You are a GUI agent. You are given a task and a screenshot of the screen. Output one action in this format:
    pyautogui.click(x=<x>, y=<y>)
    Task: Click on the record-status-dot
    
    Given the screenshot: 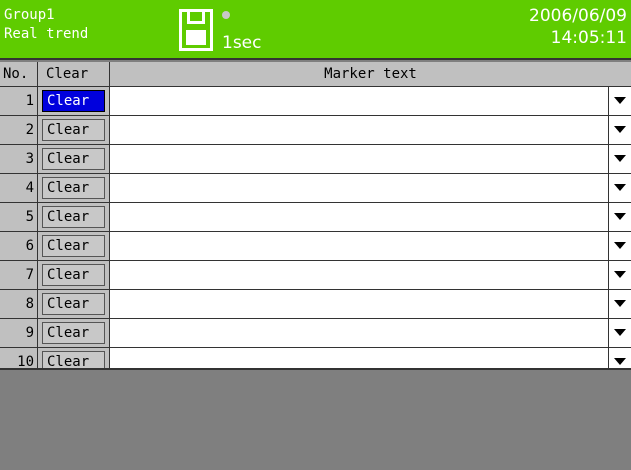 What is the action you would take?
    pyautogui.click(x=226, y=15)
    